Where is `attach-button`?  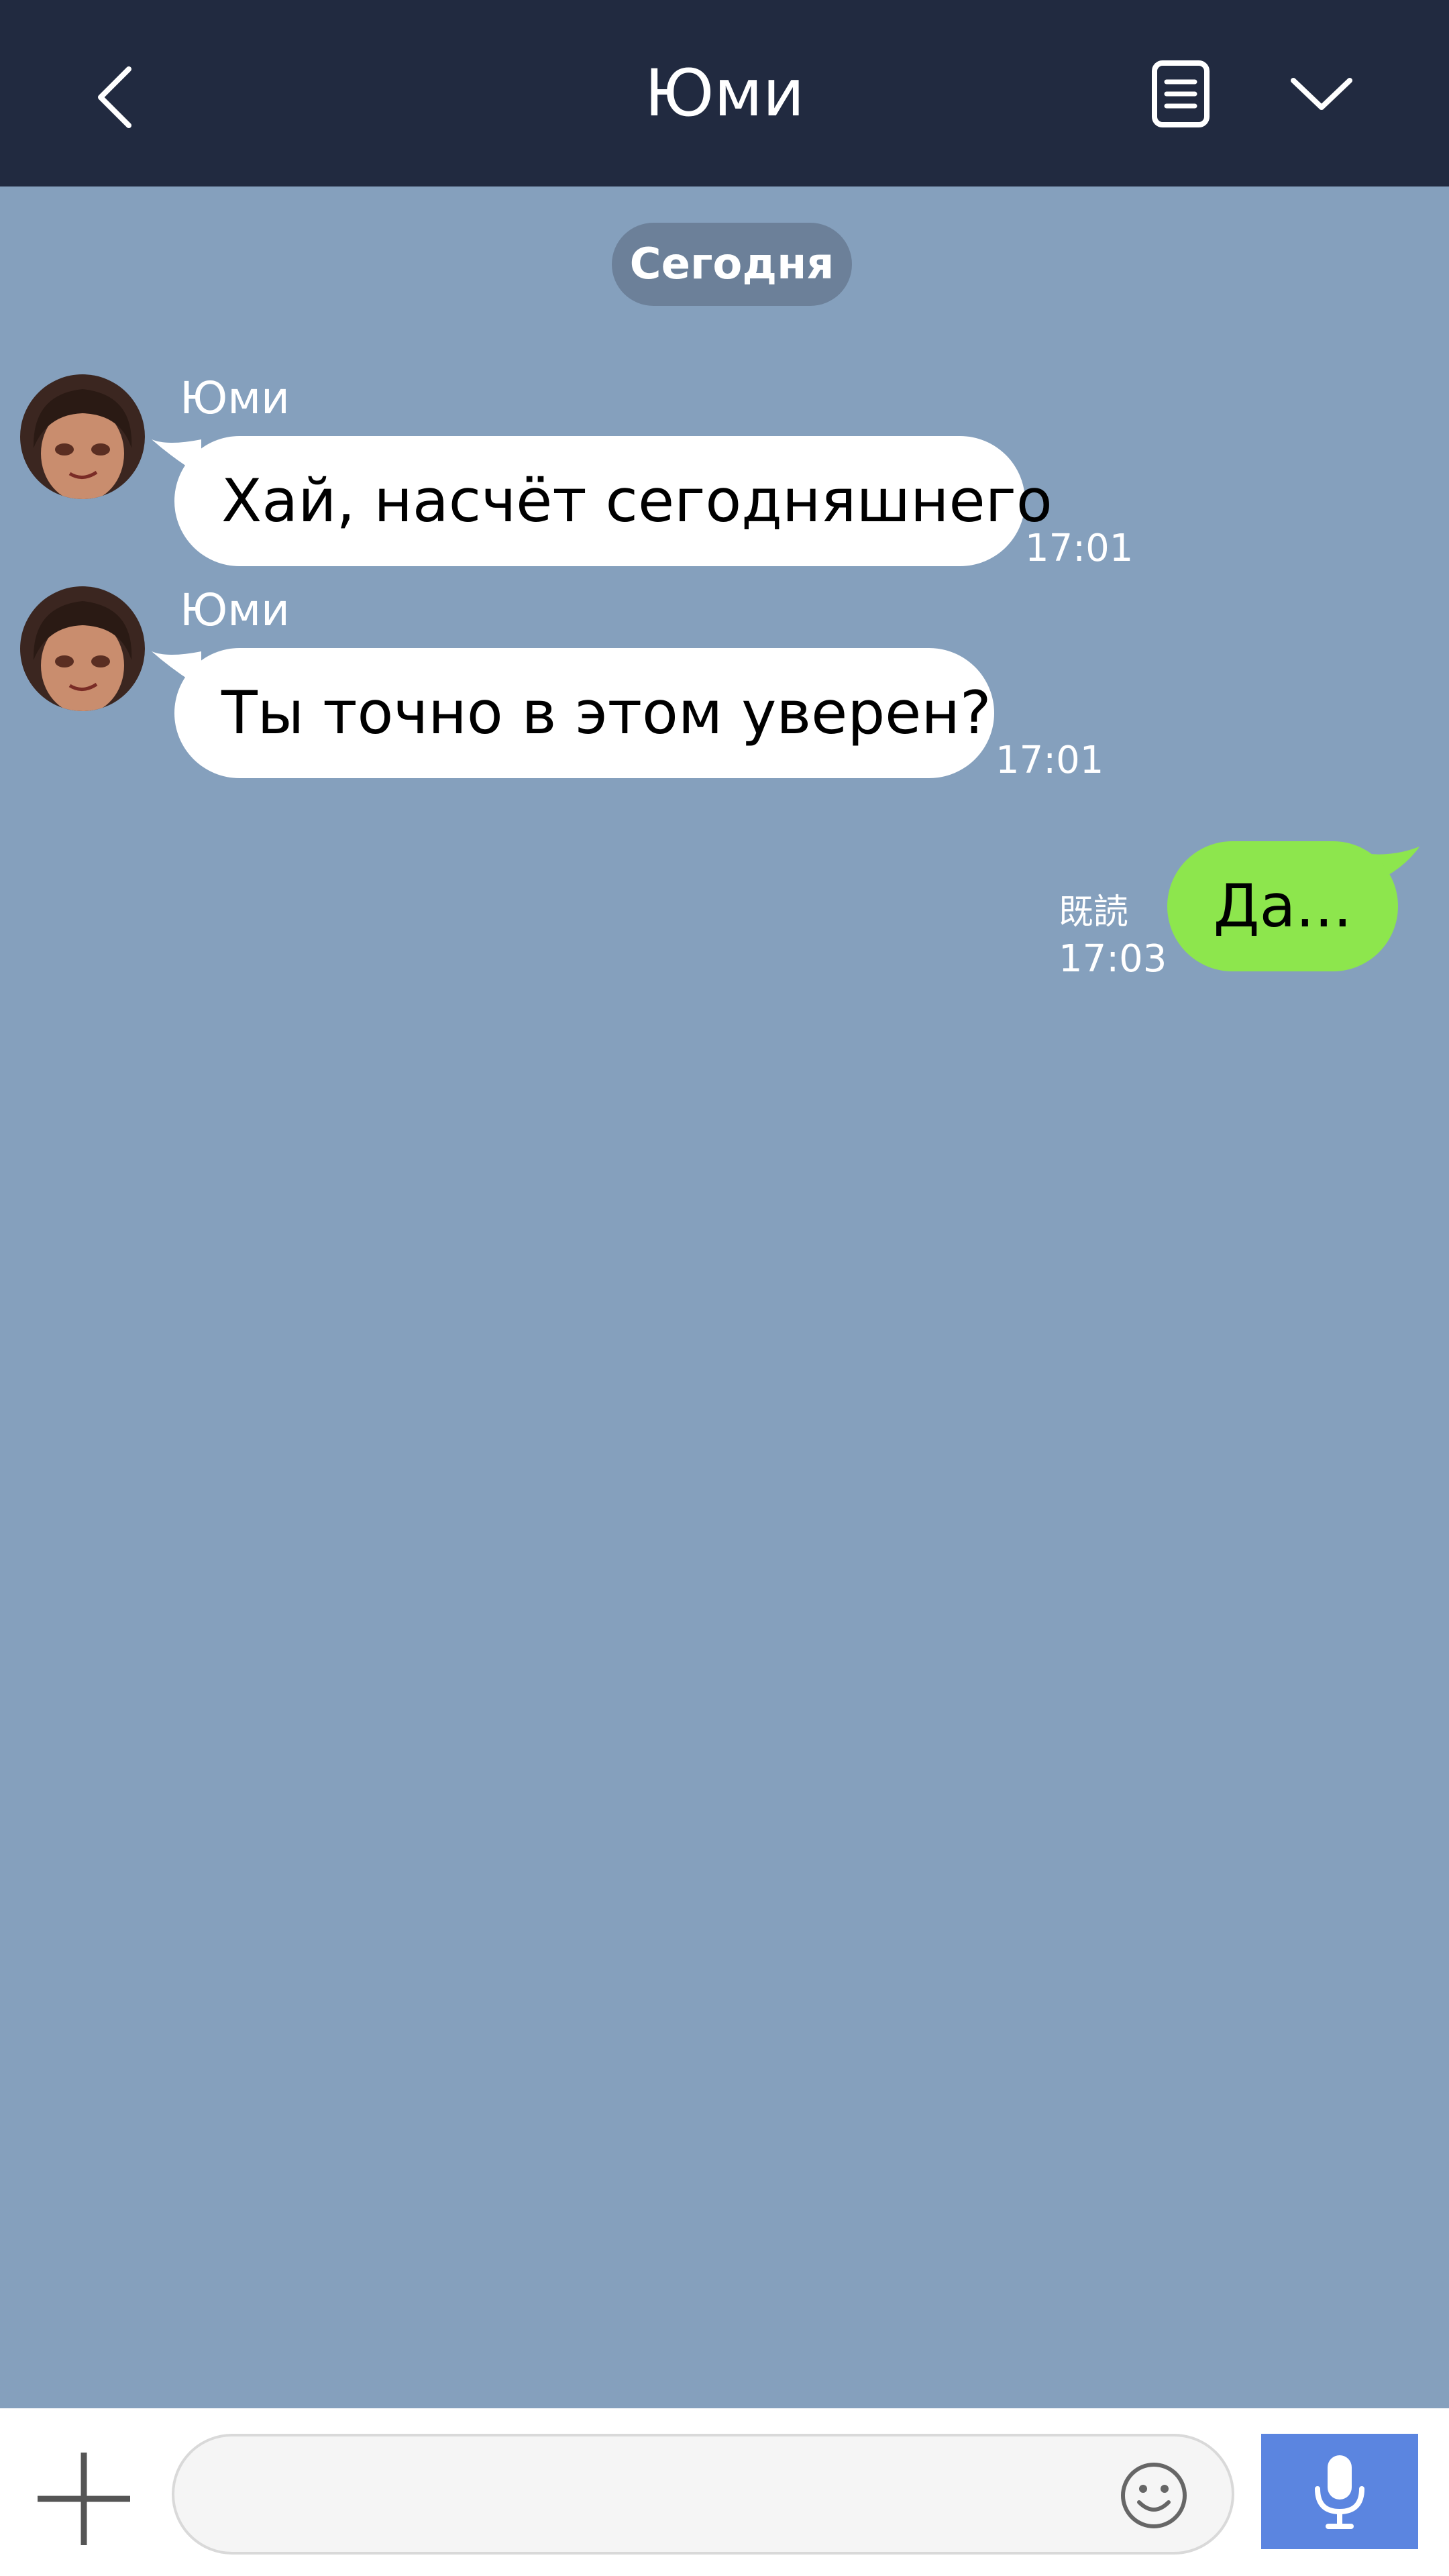
attach-button is located at coordinates (84, 2499).